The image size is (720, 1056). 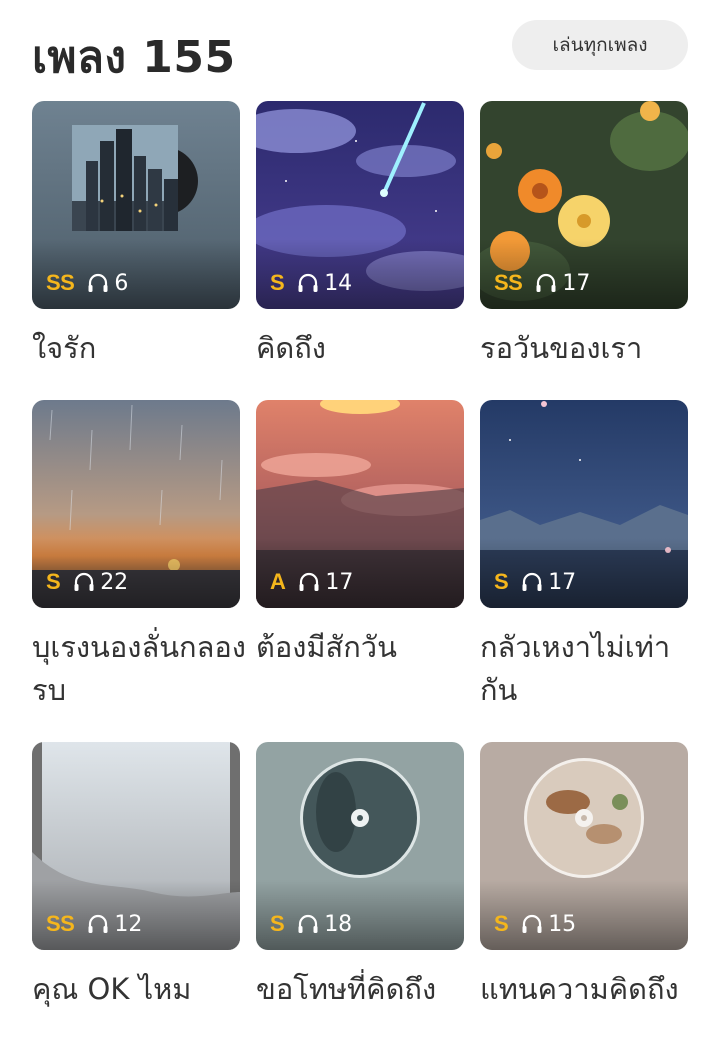 I want to click on play-count: 22, so click(x=114, y=582).